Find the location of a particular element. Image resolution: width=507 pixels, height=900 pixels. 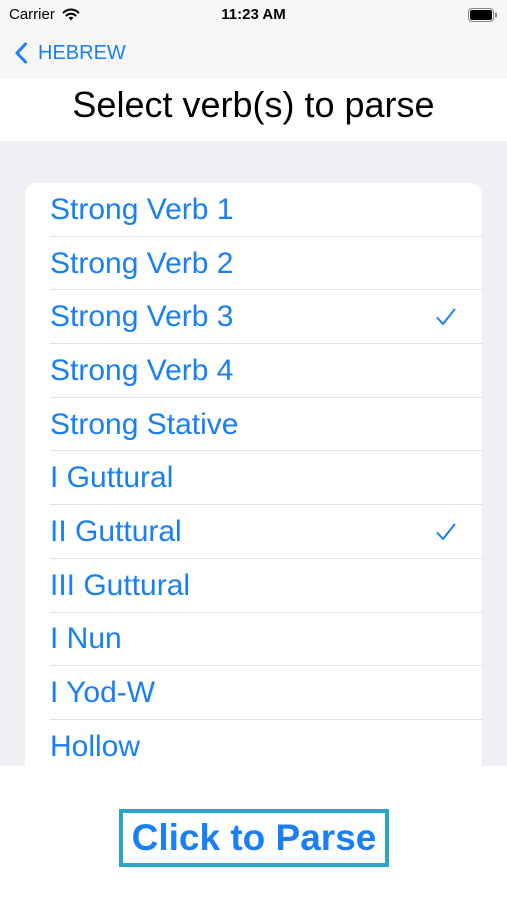

verb-row: I Guttural is located at coordinates (253, 478).